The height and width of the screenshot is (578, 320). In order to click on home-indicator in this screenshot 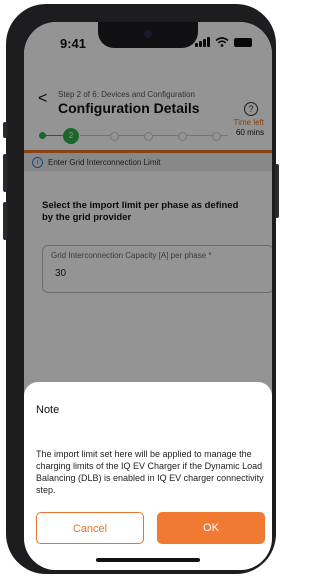, I will do `click(148, 560)`.